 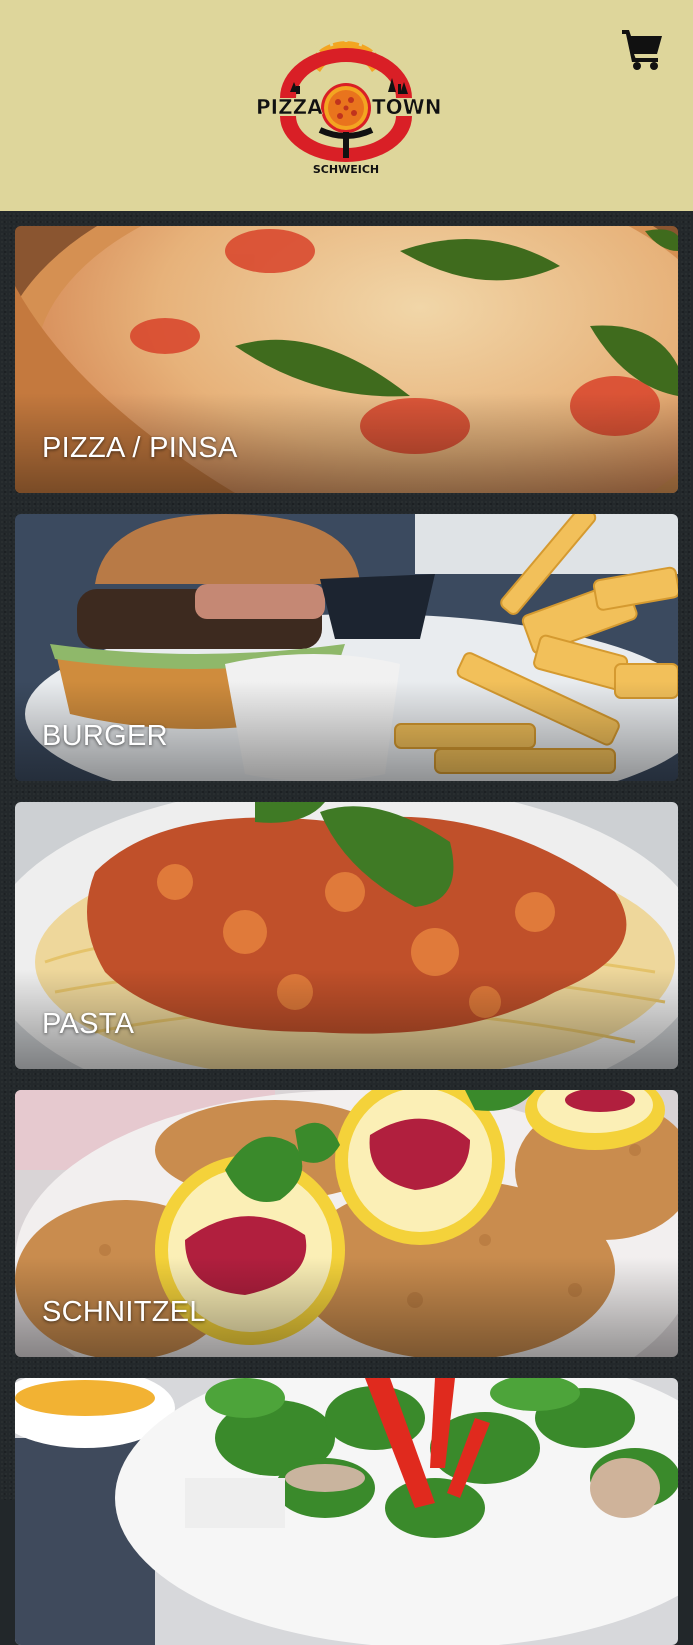 What do you see at coordinates (124, 1312) in the screenshot?
I see `category-label: SCHNITZEL` at bounding box center [124, 1312].